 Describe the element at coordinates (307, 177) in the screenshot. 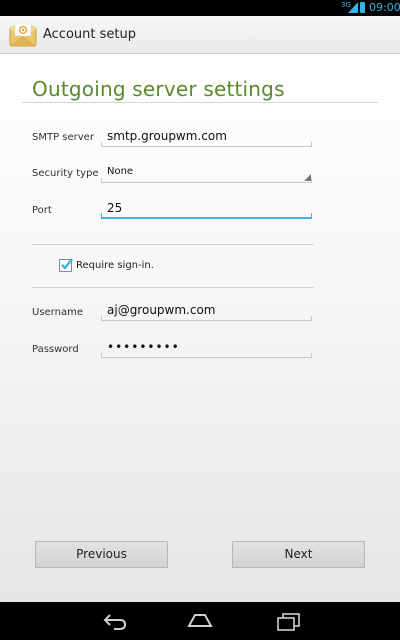

I see `dropdown-arrow-icon` at that location.